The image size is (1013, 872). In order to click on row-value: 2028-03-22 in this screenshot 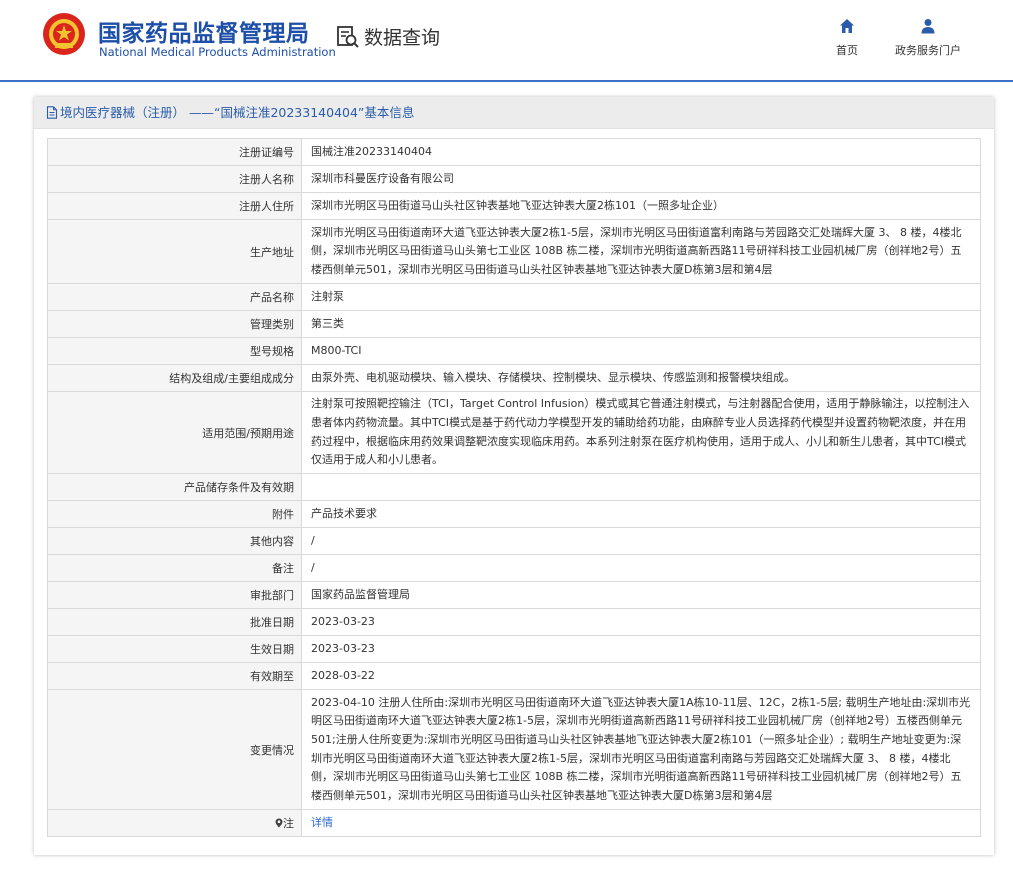, I will do `click(641, 676)`.